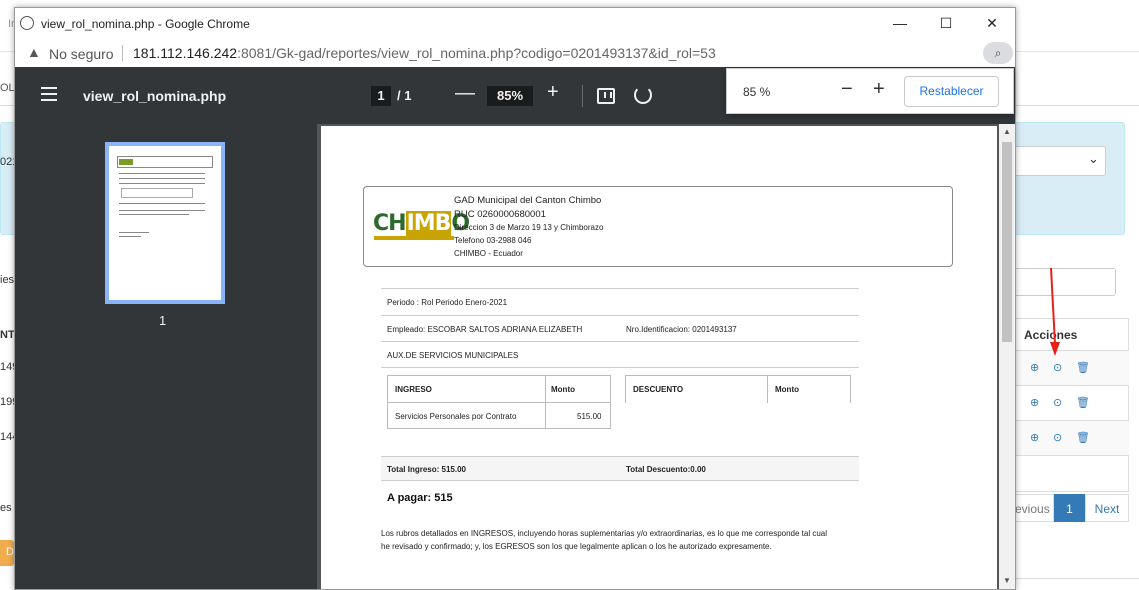 The image size is (1139, 590). What do you see at coordinates (1070, 472) in the screenshot?
I see `table-row` at bounding box center [1070, 472].